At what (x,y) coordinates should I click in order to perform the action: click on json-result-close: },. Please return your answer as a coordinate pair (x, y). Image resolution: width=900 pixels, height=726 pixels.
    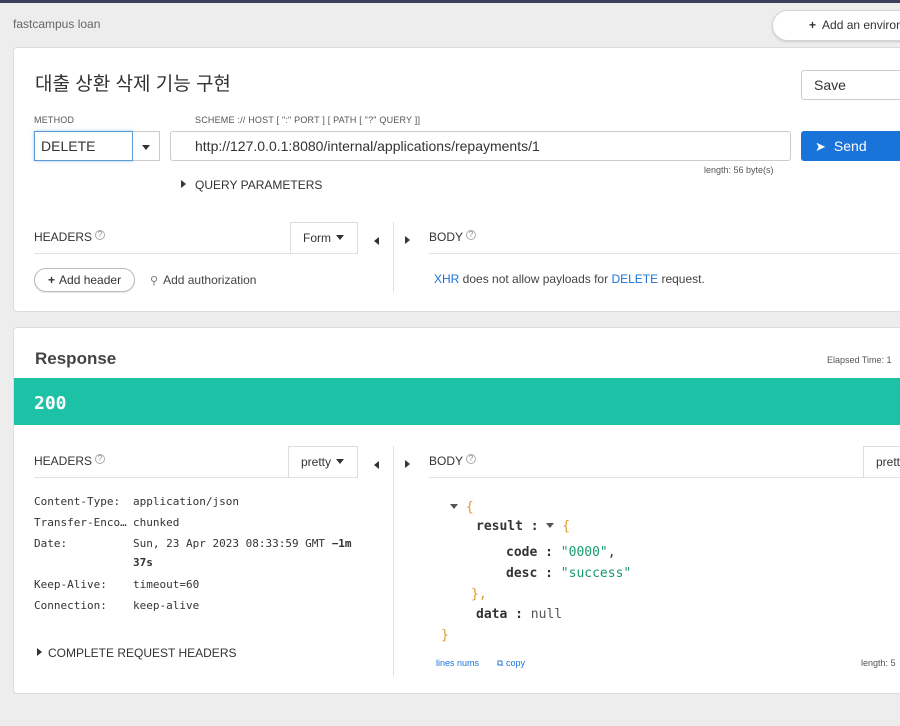
    Looking at the image, I should click on (479, 594).